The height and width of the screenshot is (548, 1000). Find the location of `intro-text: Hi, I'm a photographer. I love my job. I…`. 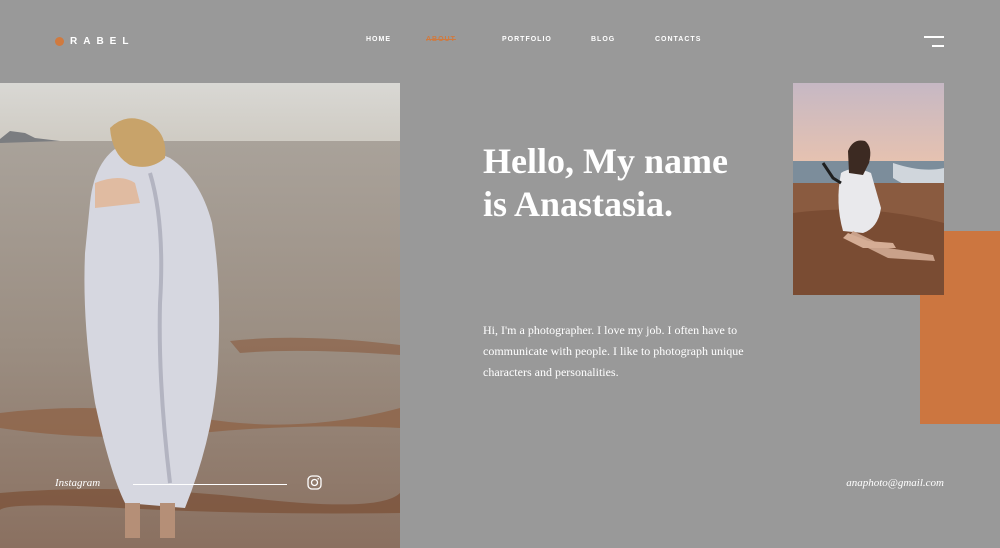

intro-text: Hi, I'm a photographer. I love my job. I… is located at coordinates (613, 351).